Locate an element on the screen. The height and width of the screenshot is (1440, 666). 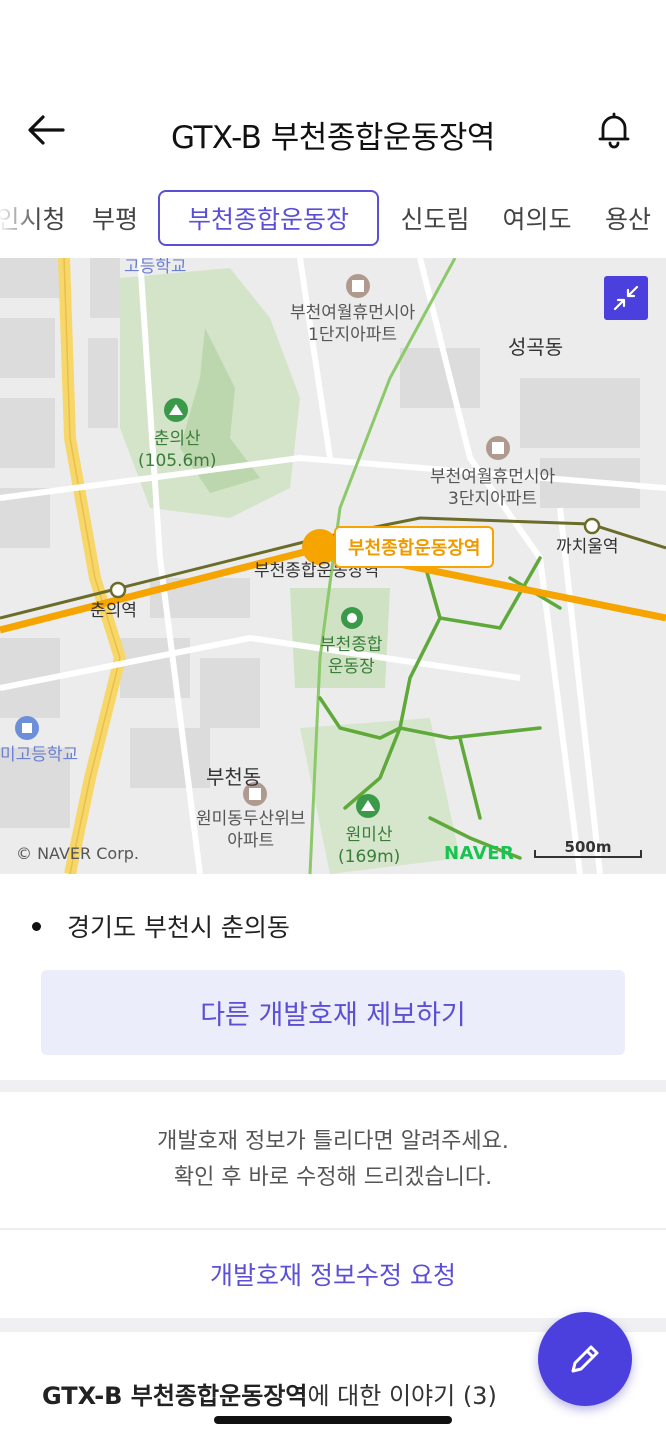
bell-icon is located at coordinates (614, 130).